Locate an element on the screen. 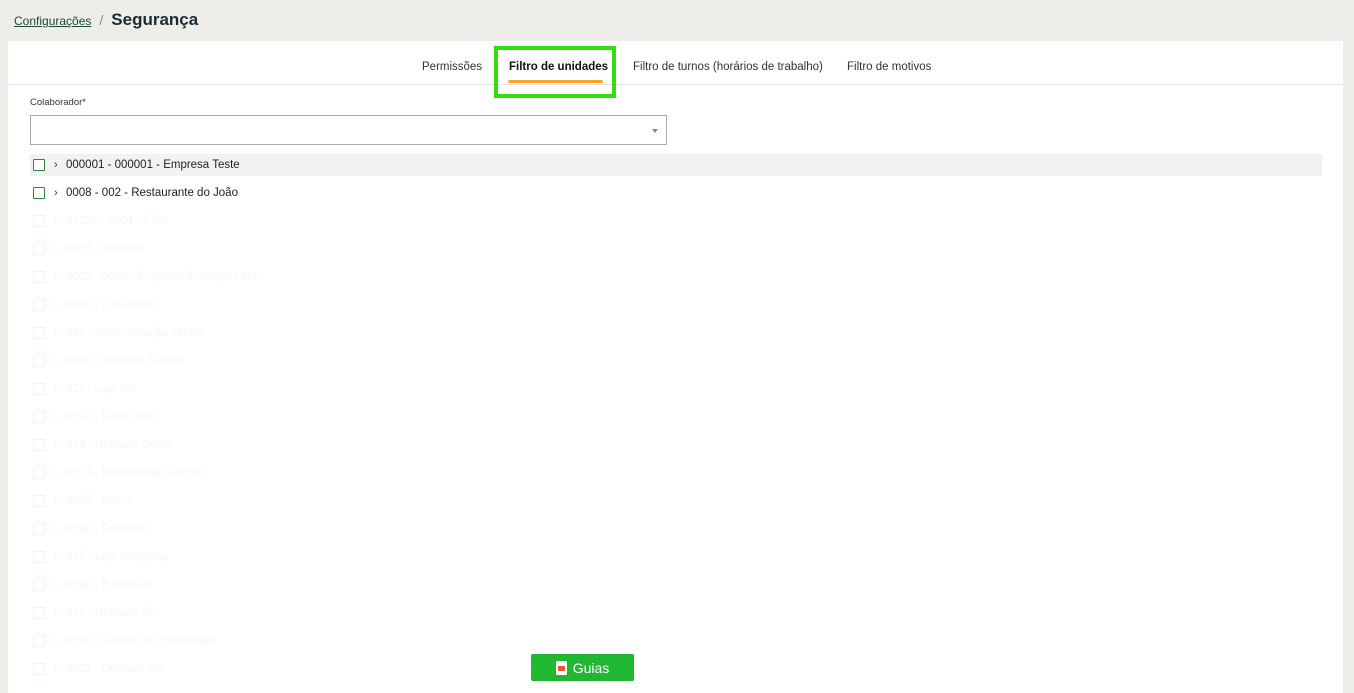 The height and width of the screenshot is (693, 1354). tree-row-label: 0005 - Unidade is located at coordinates (105, 249).